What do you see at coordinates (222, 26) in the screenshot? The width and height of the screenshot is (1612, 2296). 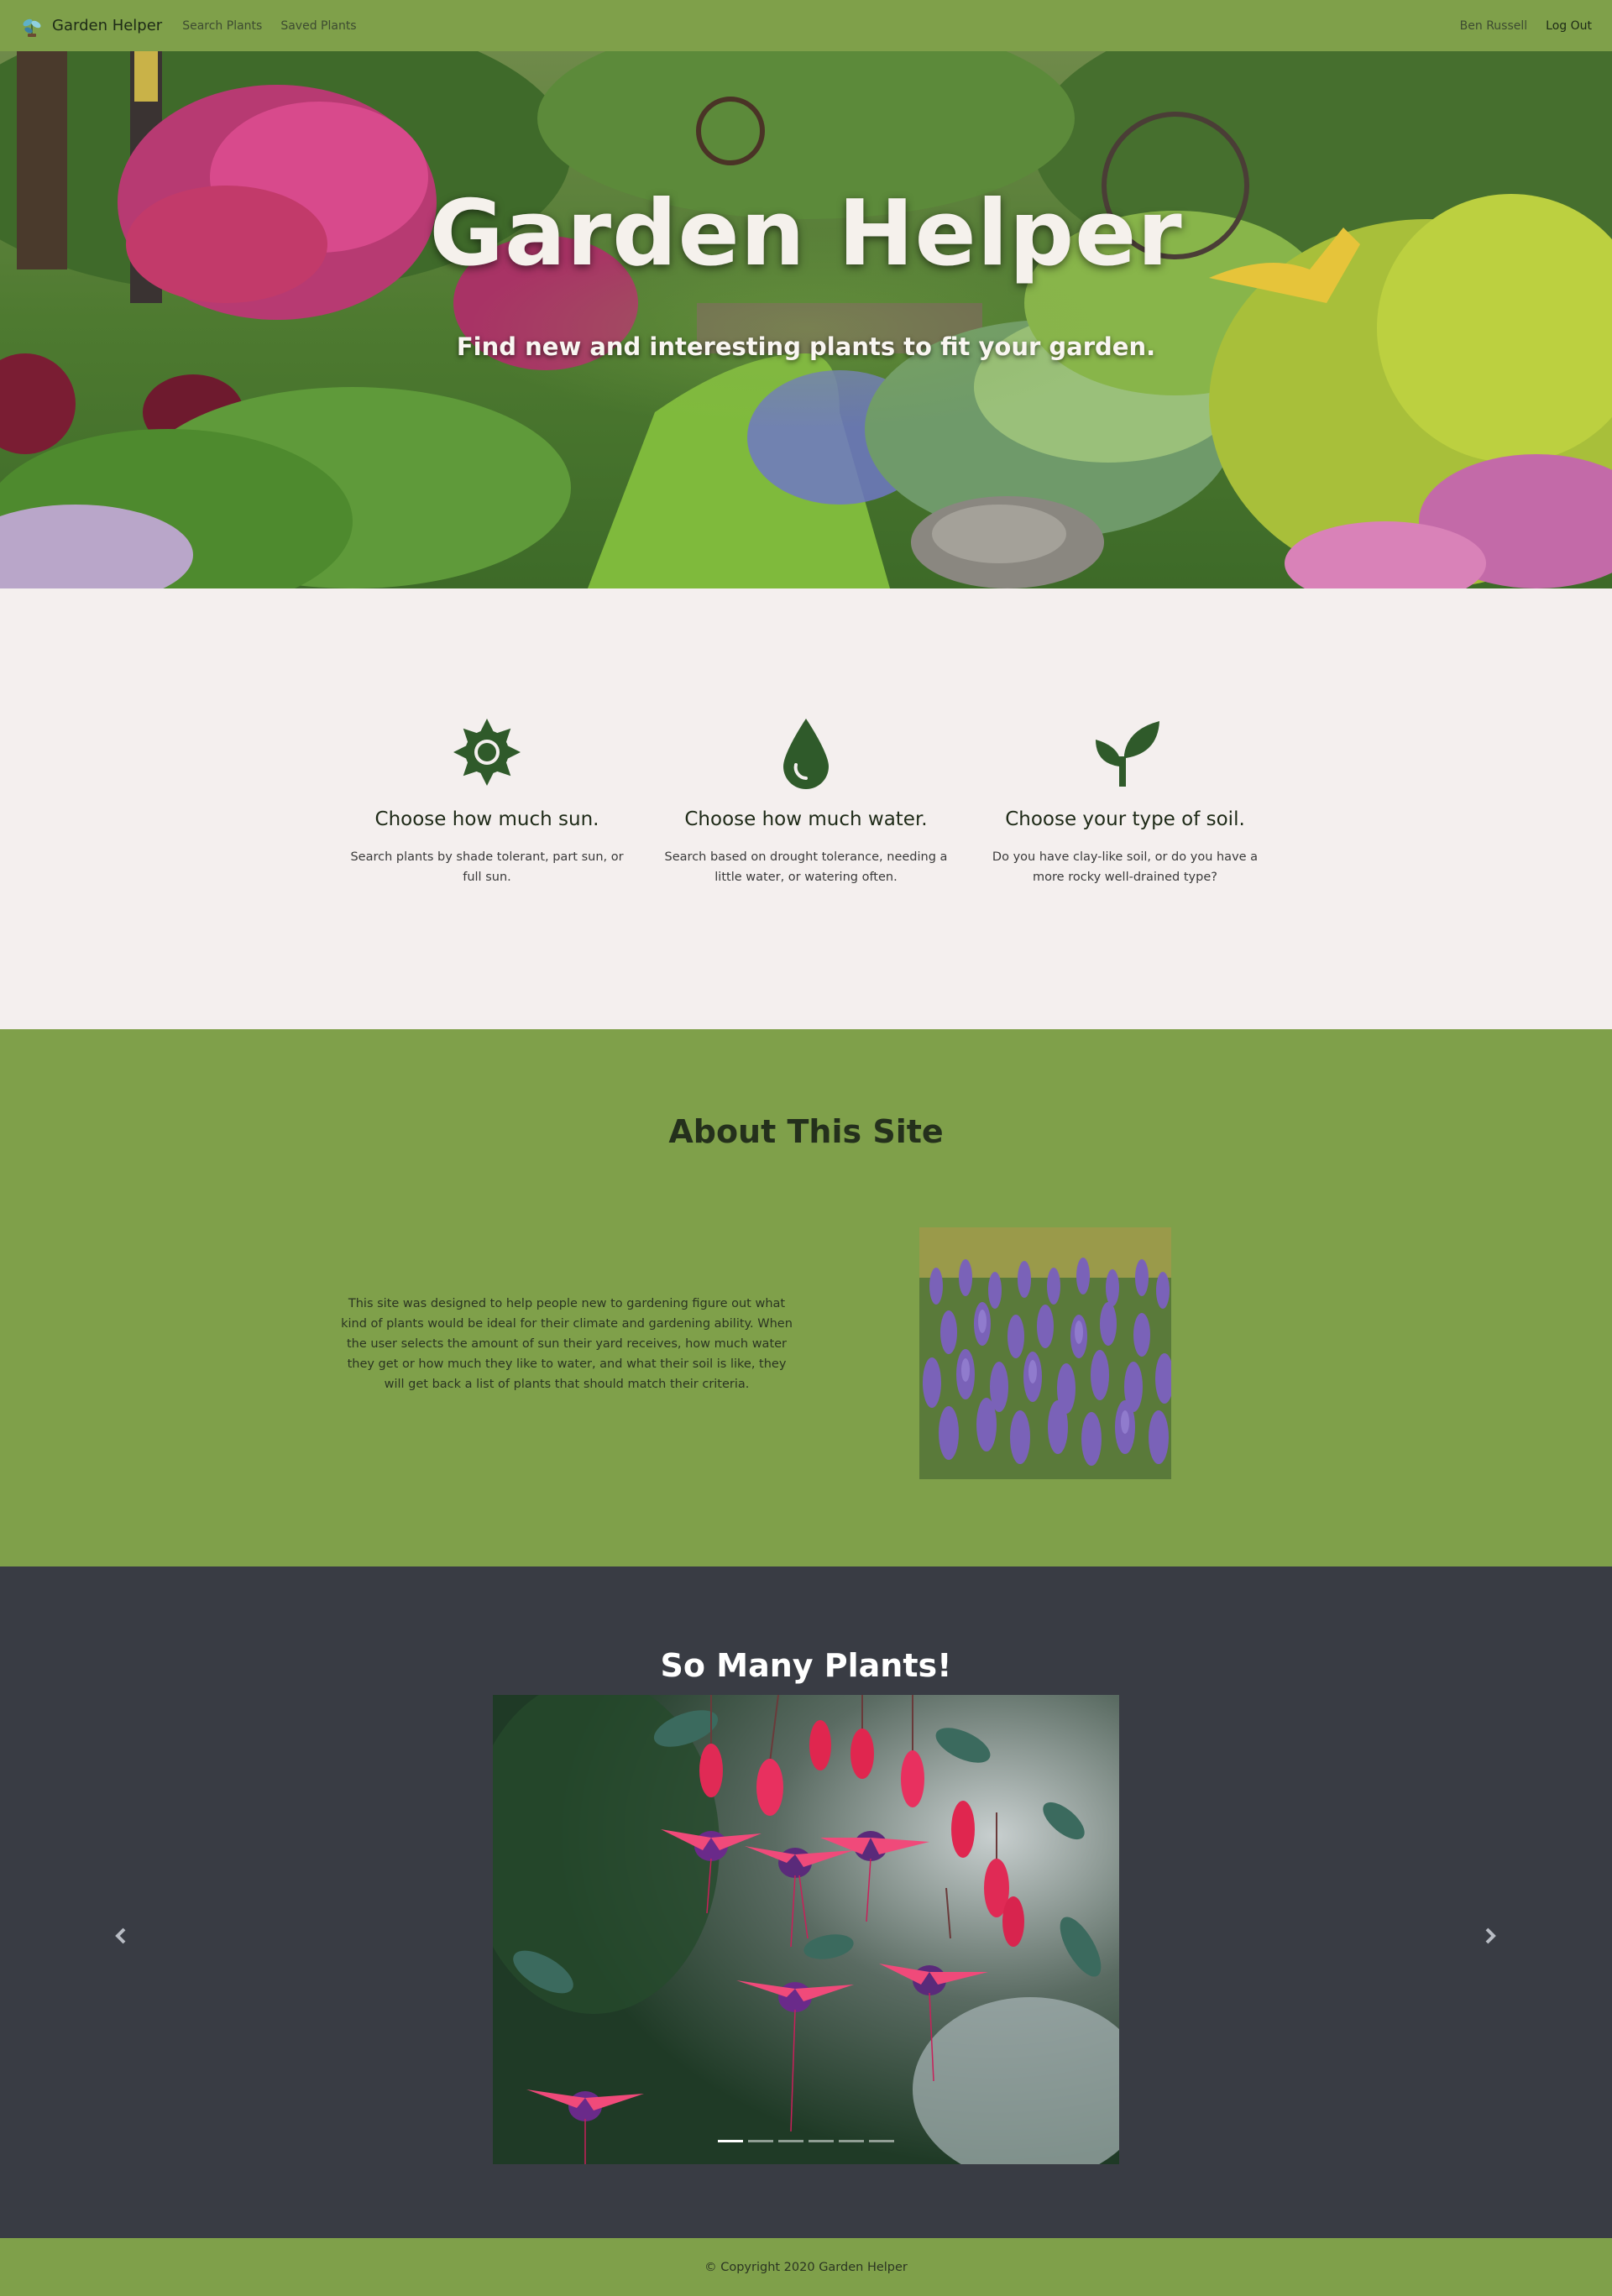 I see `nav-link-search-plants: Search Plants` at bounding box center [222, 26].